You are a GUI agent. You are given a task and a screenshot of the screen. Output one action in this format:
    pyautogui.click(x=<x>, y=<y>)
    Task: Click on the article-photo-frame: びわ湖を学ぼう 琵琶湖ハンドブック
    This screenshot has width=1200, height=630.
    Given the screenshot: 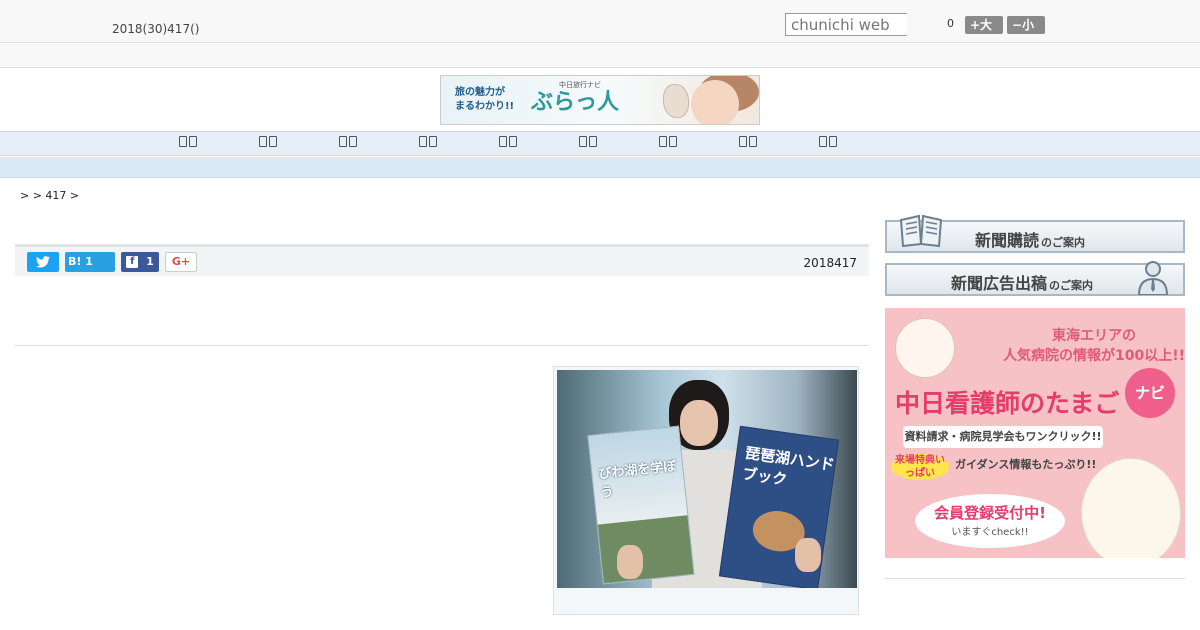 What is the action you would take?
    pyautogui.click(x=706, y=490)
    